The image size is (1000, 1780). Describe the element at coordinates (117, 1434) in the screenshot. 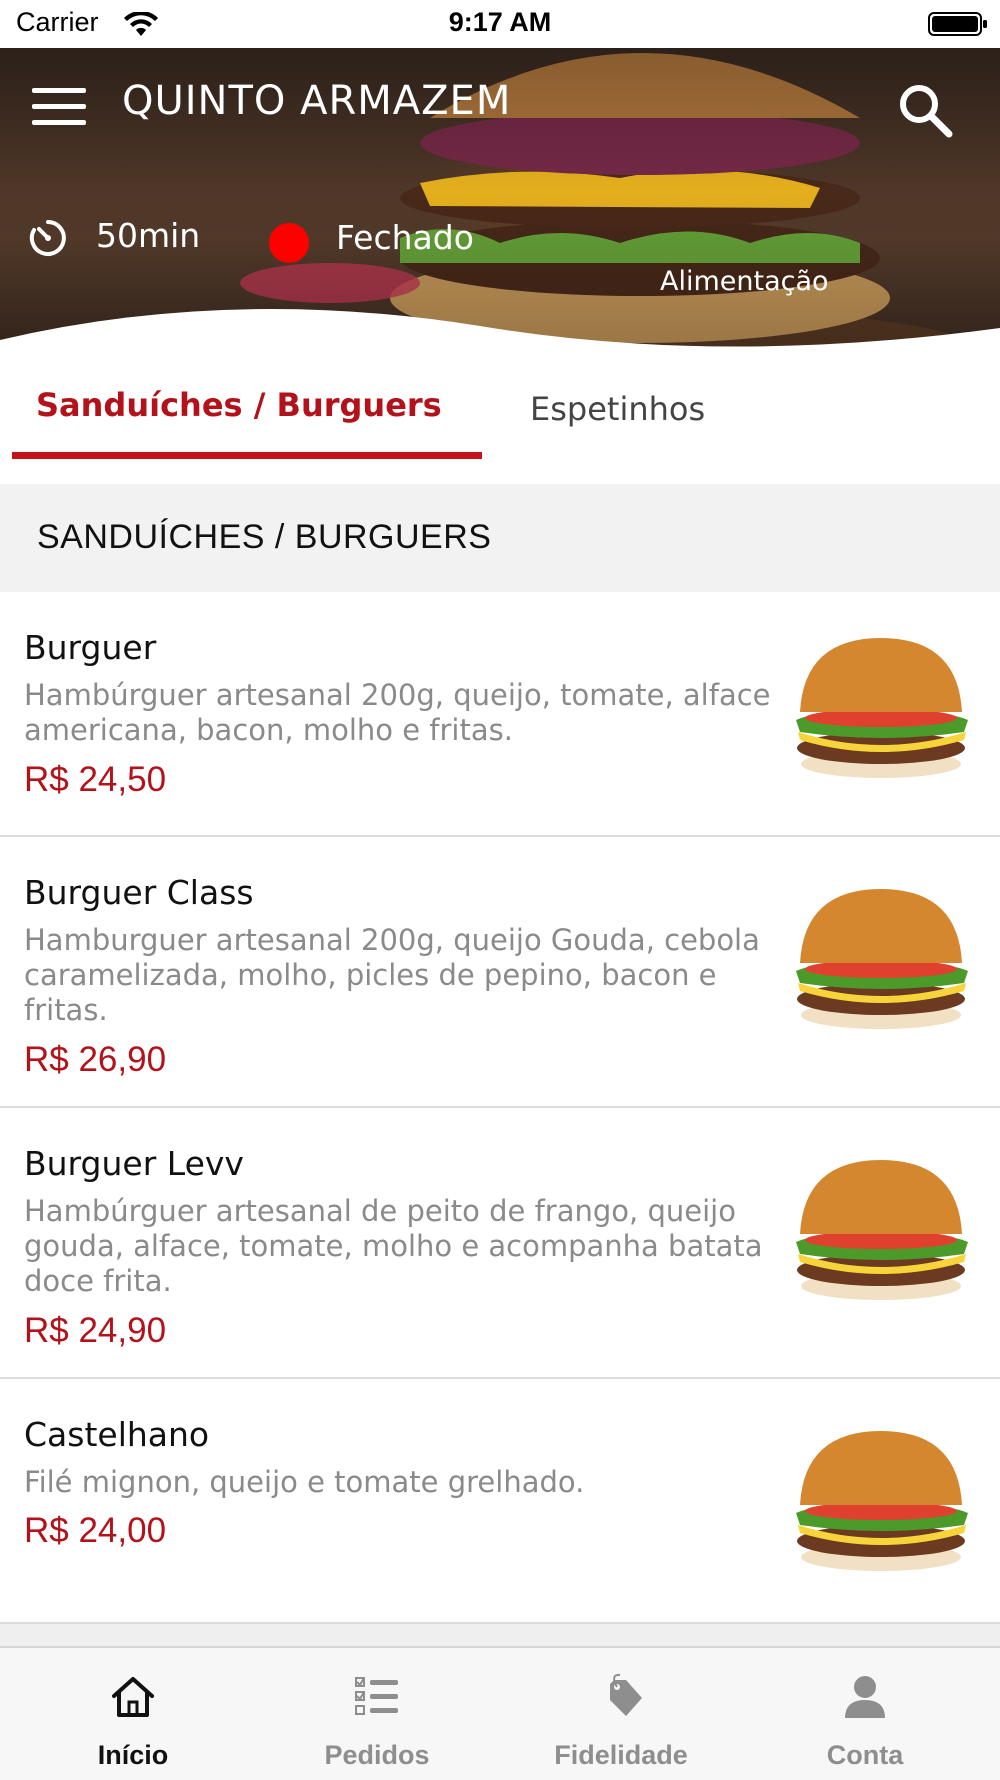

I see `product-name: Castelhano` at that location.